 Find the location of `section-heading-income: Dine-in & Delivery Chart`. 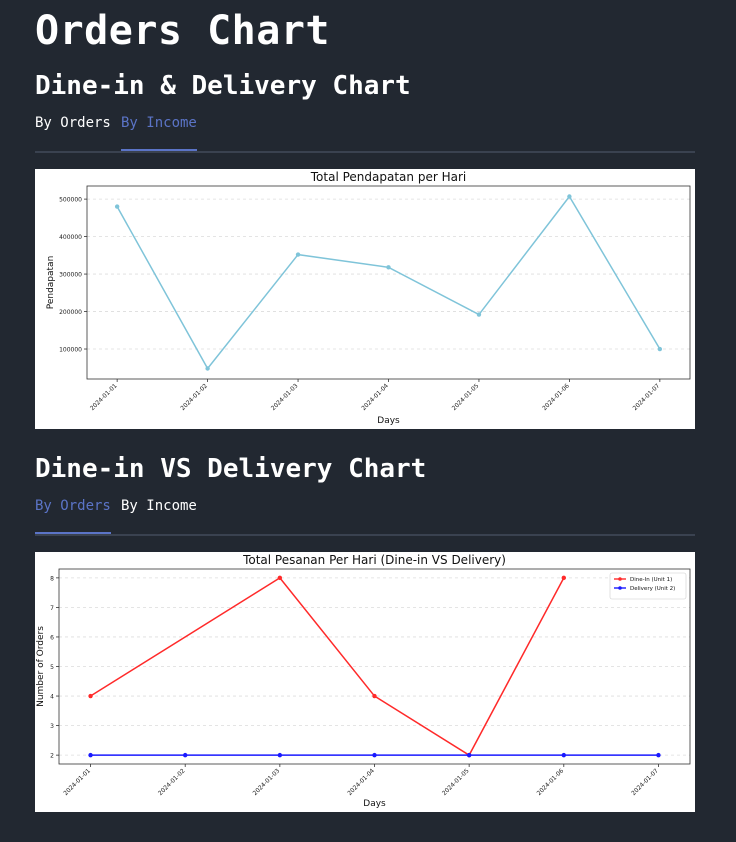

section-heading-income: Dine-in & Delivery Chart is located at coordinates (223, 86).